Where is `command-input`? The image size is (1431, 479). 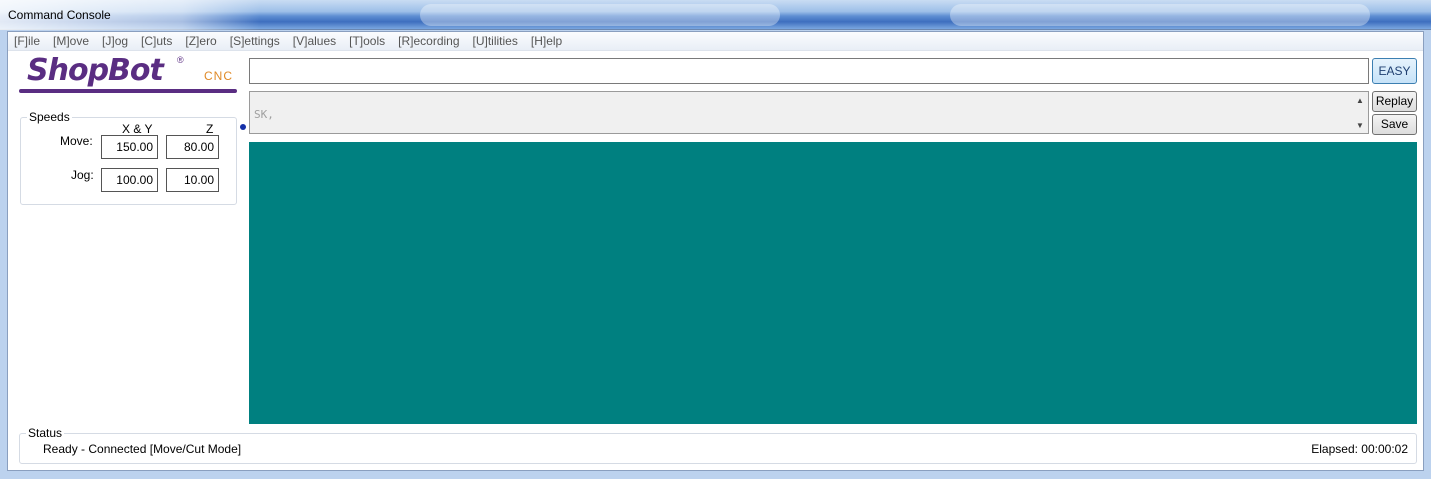
command-input is located at coordinates (809, 71).